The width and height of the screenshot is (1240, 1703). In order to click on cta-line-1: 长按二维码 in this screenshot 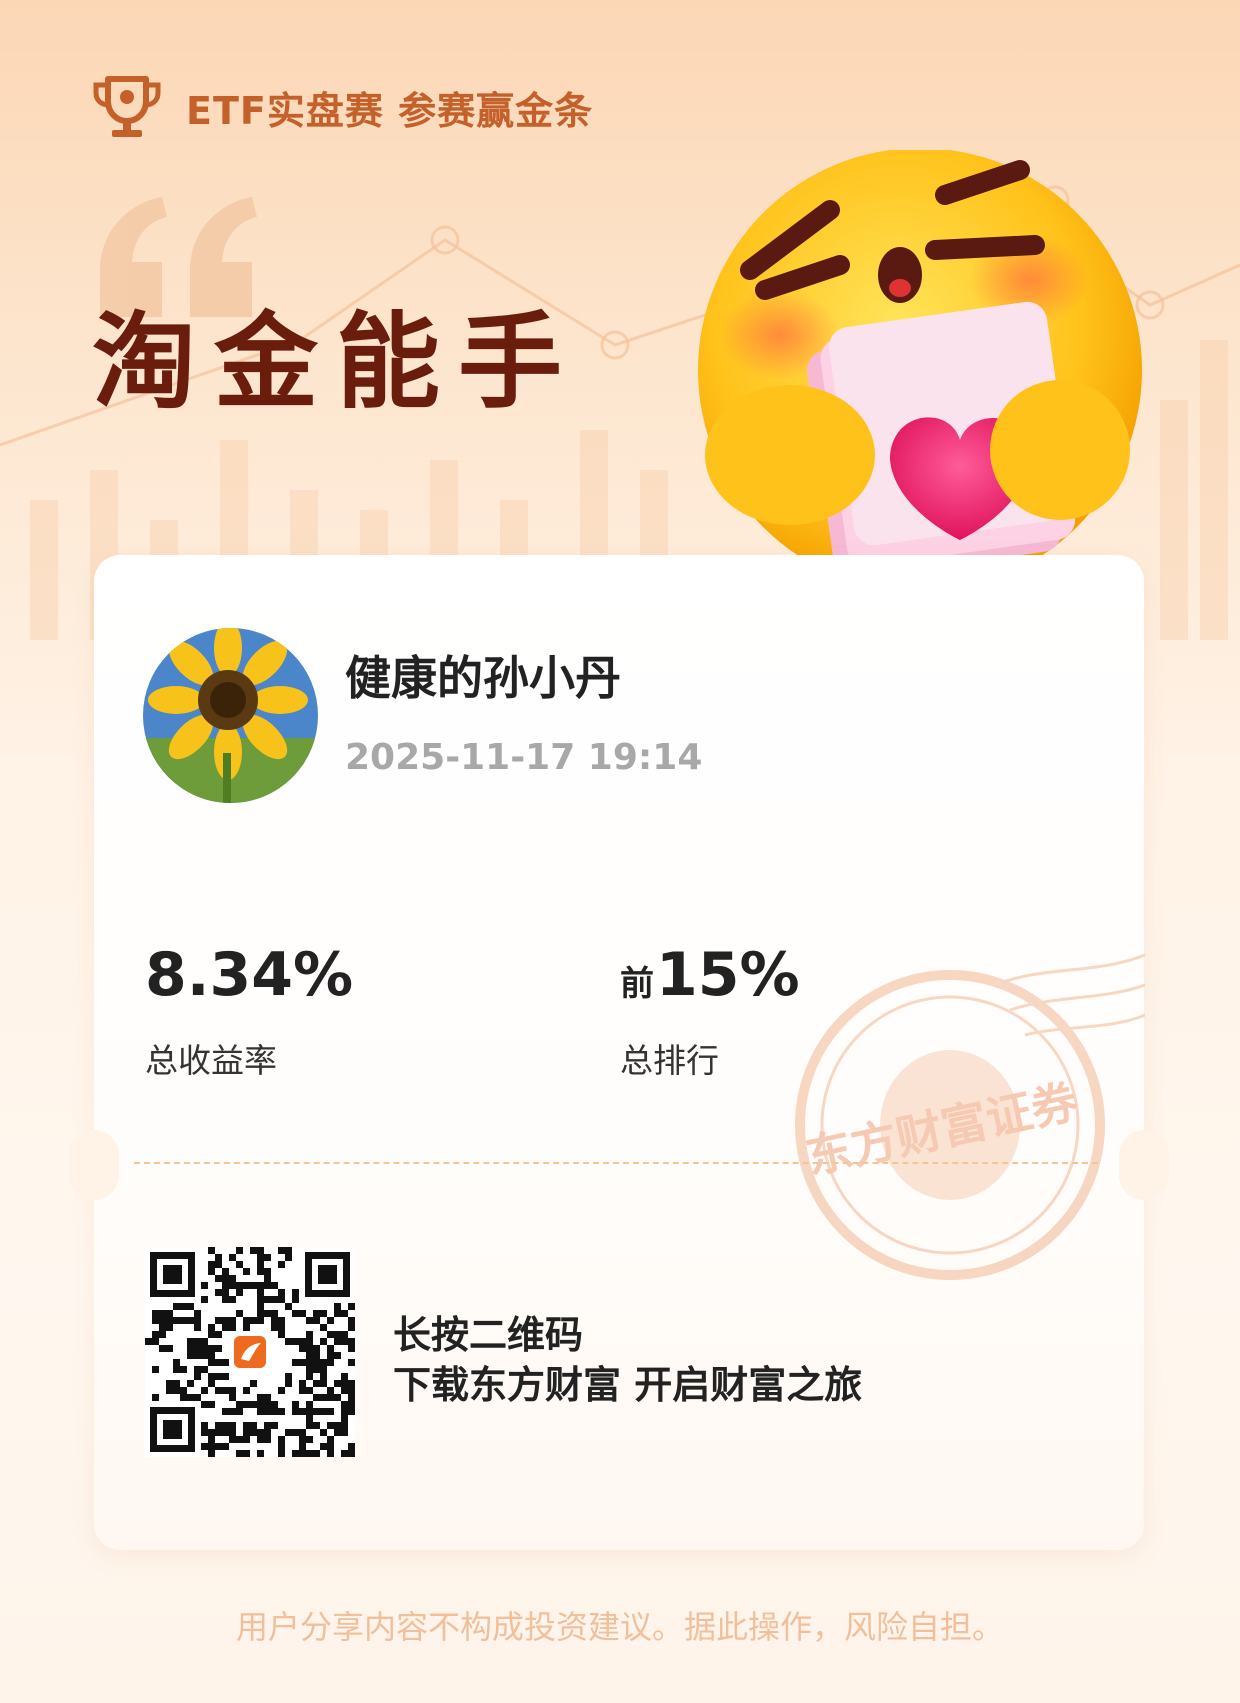, I will do `click(488, 1335)`.